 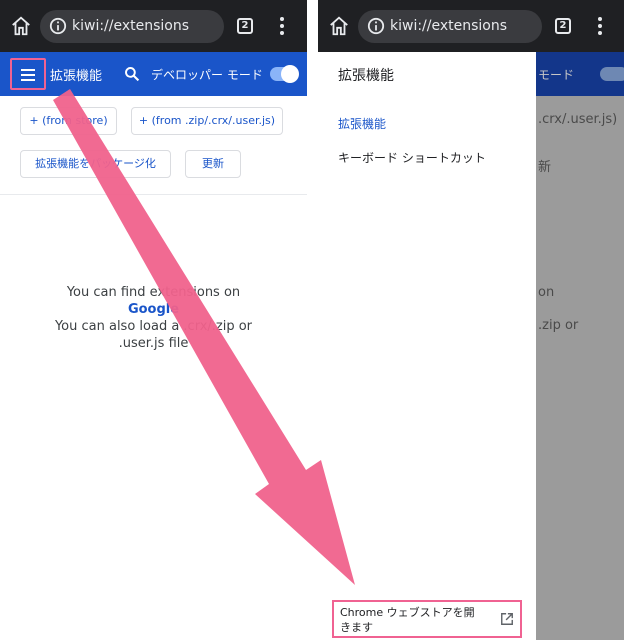 What do you see at coordinates (356, 627) in the screenshot?
I see `web-store-line-2: きます` at bounding box center [356, 627].